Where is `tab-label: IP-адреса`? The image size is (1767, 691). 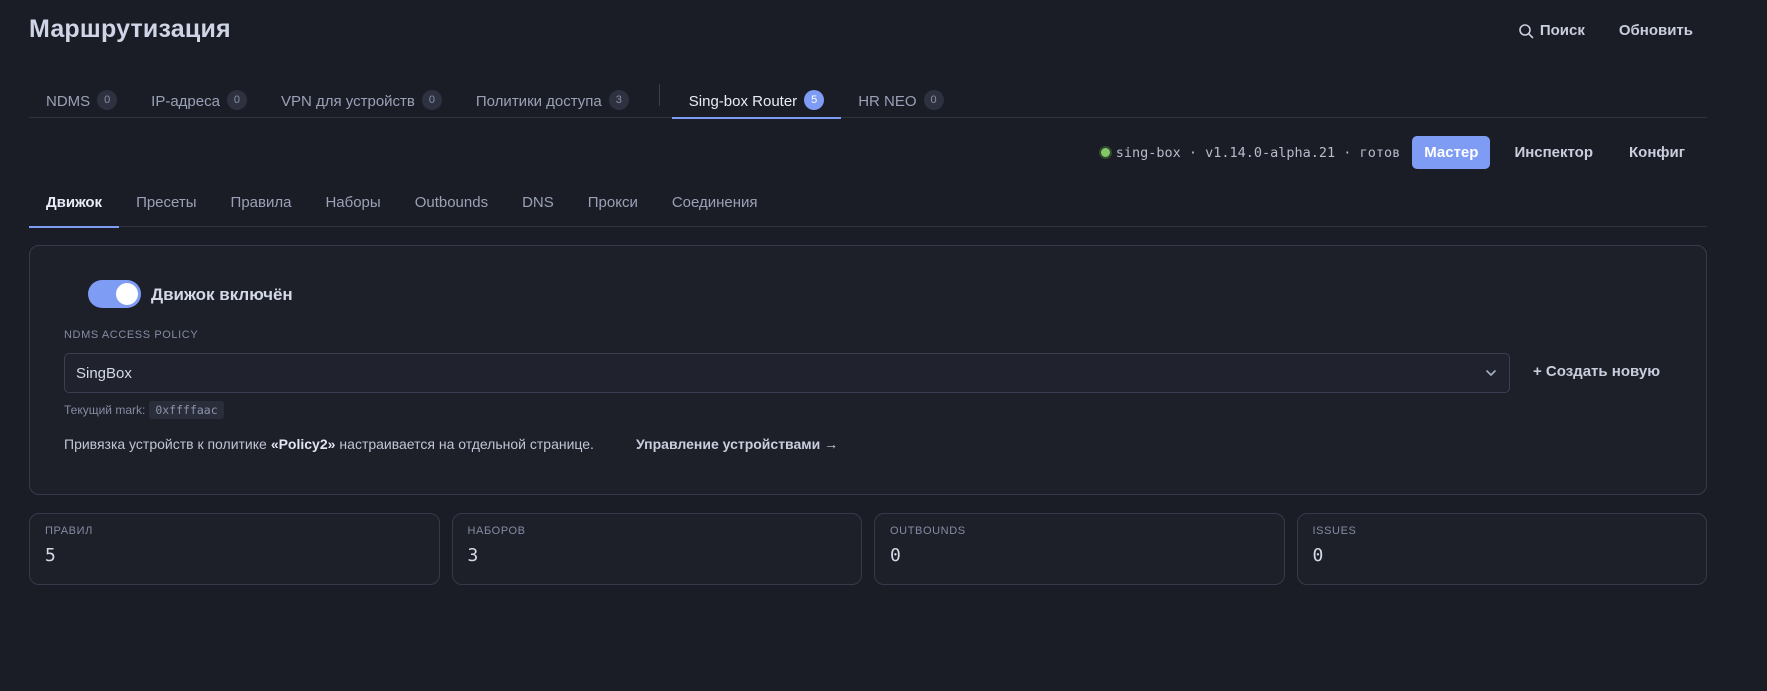 tab-label: IP-адреса is located at coordinates (185, 101).